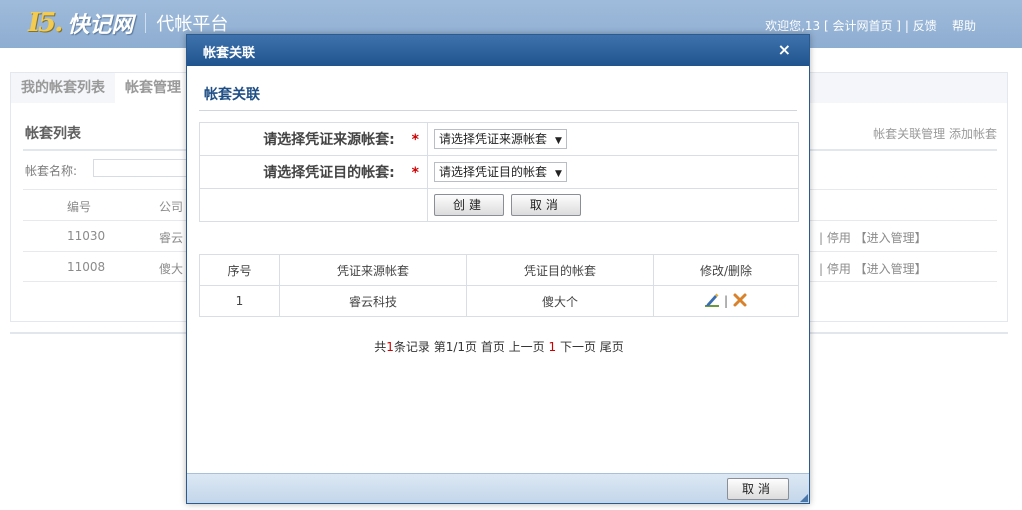  I want to click on section-divider, so click(498, 110).